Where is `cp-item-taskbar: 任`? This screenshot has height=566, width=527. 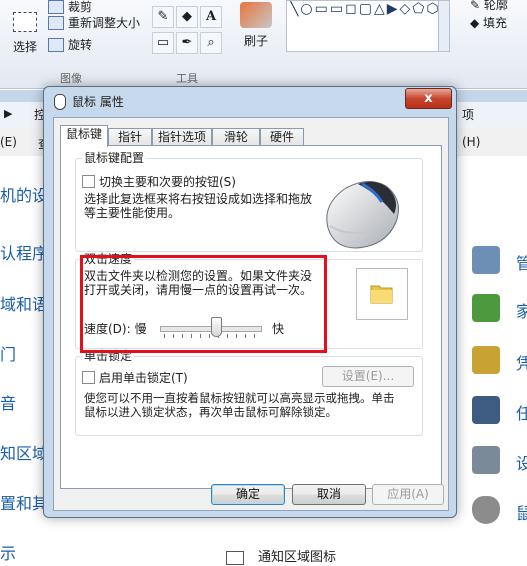 cp-item-taskbar: 任 is located at coordinates (499, 416).